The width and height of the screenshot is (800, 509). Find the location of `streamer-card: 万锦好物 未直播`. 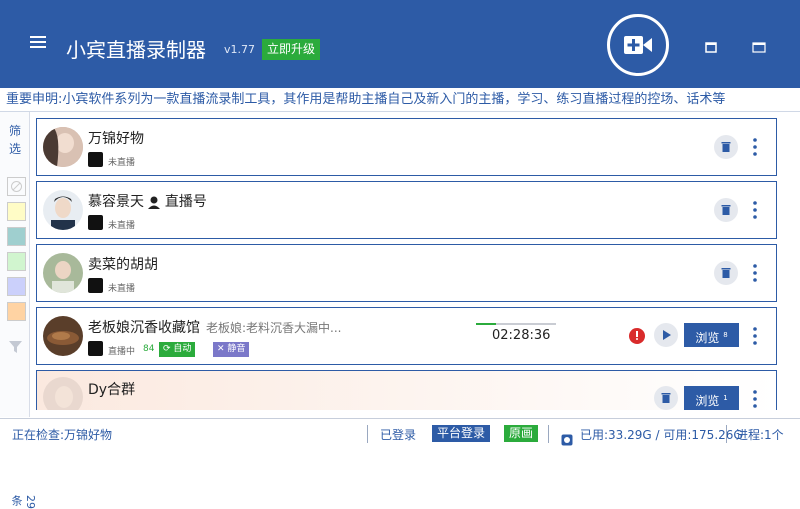

streamer-card: 万锦好物 未直播 is located at coordinates (406, 147).